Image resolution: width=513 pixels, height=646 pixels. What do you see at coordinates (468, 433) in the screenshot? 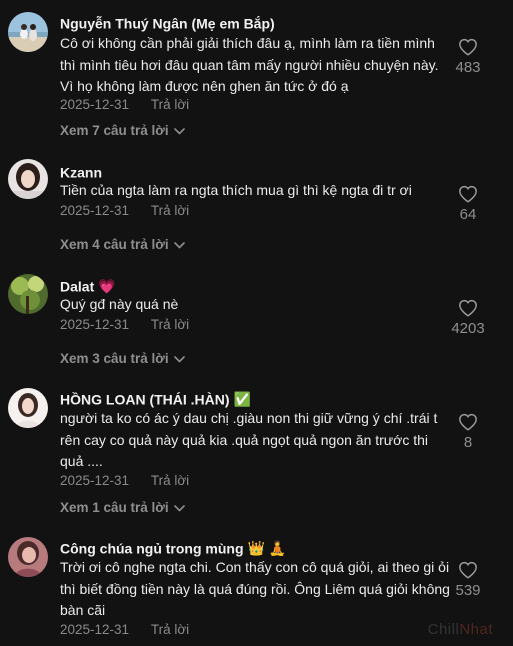
I see `like-group: 8` at bounding box center [468, 433].